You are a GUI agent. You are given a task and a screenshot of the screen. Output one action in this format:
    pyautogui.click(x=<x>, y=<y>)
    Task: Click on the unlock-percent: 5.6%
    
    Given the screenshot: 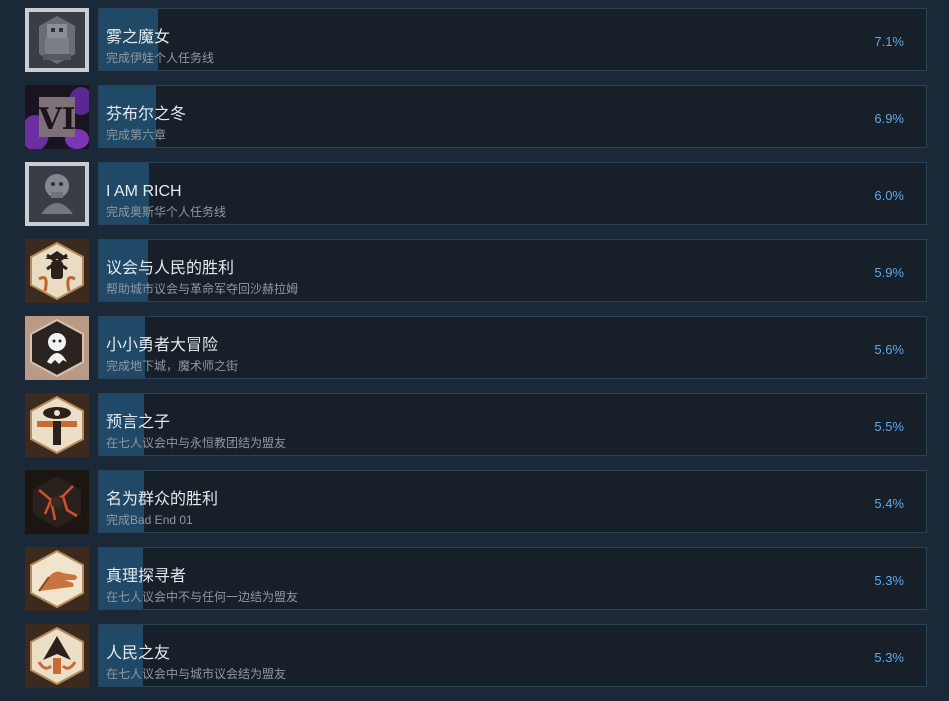 What is the action you would take?
    pyautogui.click(x=889, y=349)
    